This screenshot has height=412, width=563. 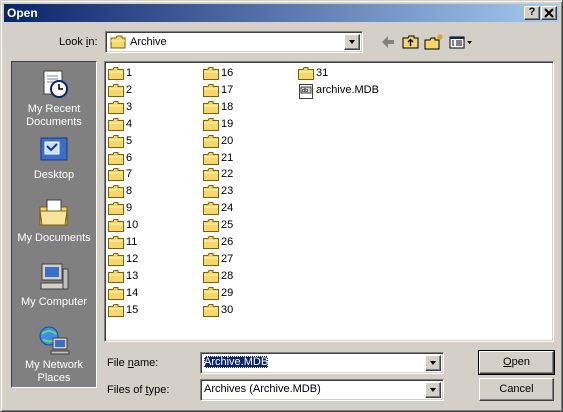 I want to click on folder-item: 2, so click(x=120, y=90).